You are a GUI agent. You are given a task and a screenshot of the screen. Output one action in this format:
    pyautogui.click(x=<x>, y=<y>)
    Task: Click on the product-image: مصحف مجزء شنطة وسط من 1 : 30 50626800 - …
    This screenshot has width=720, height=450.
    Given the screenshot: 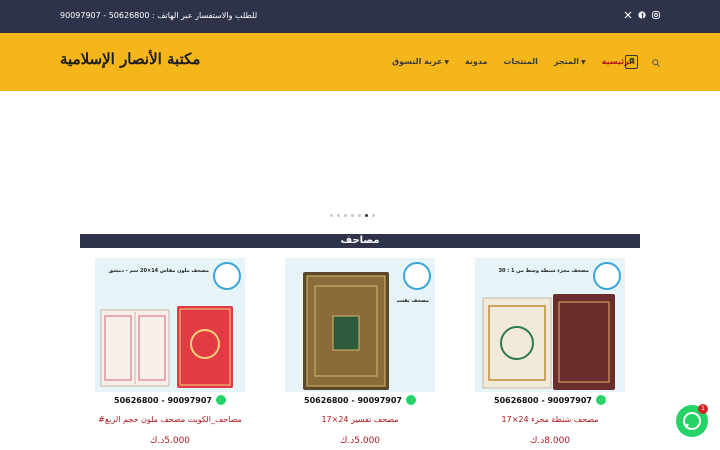 What is the action you would take?
    pyautogui.click(x=550, y=333)
    